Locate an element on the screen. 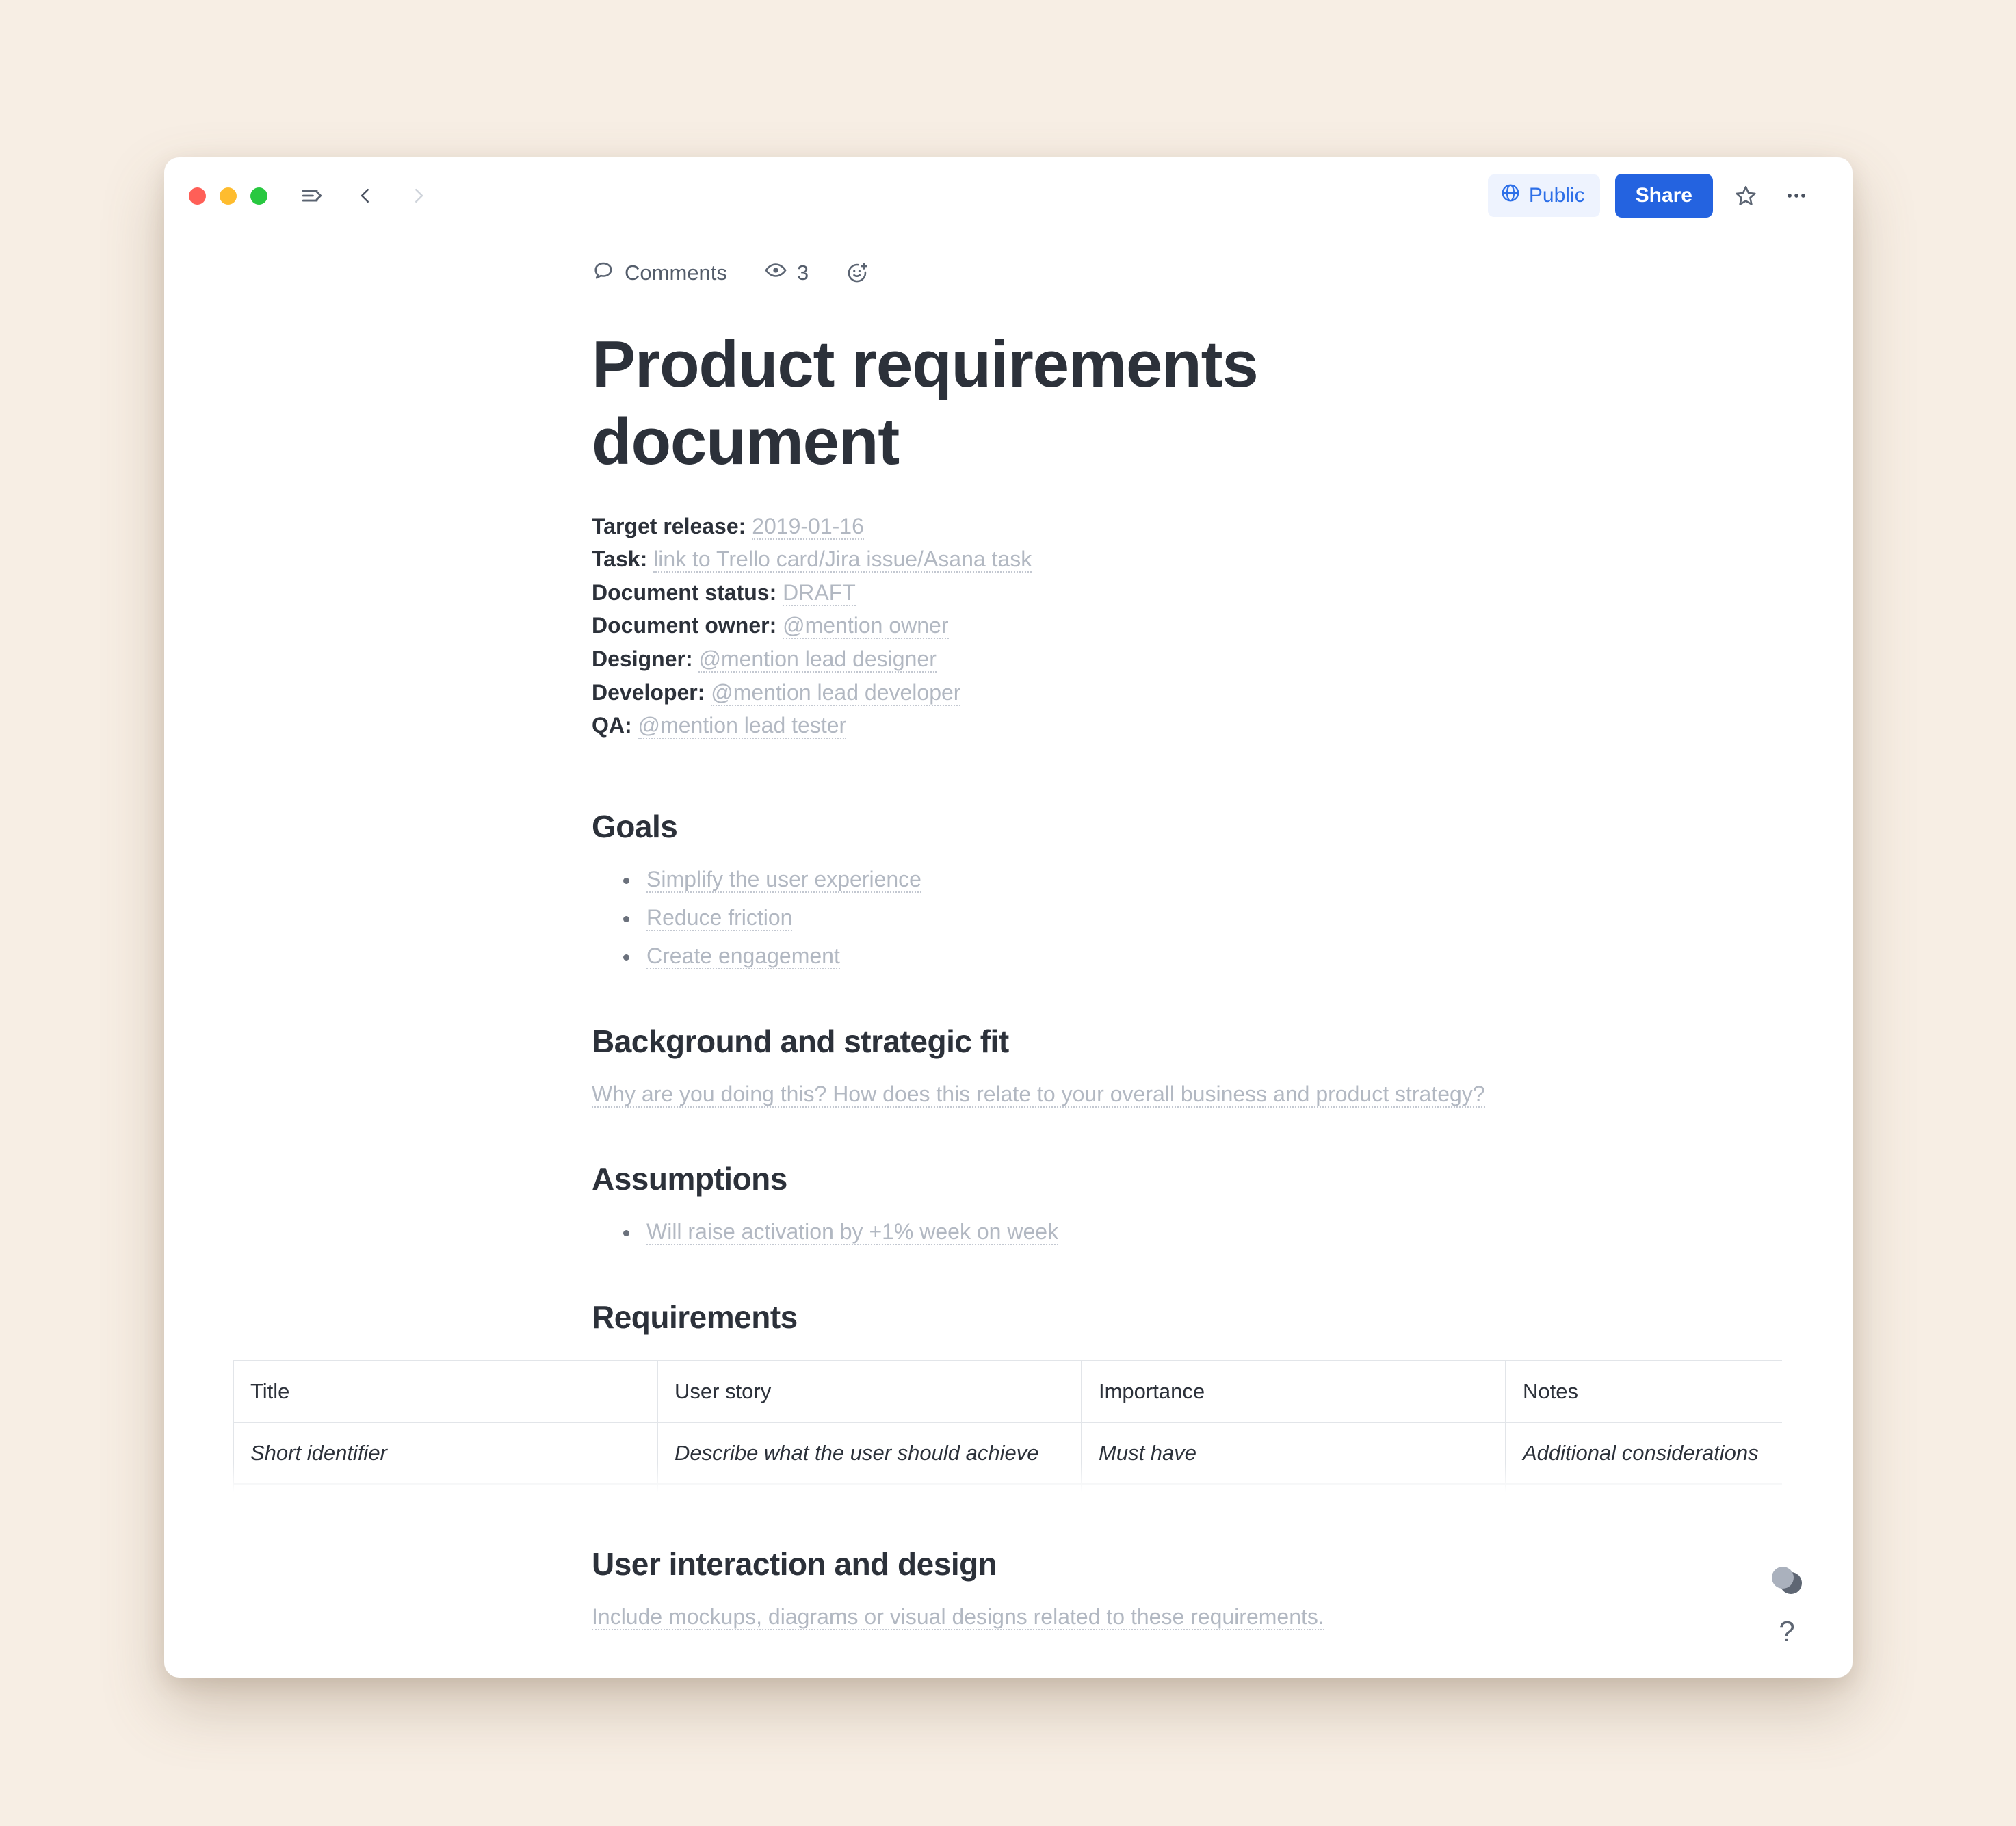 This screenshot has height=1826, width=2016. minimize-window-button is located at coordinates (228, 196).